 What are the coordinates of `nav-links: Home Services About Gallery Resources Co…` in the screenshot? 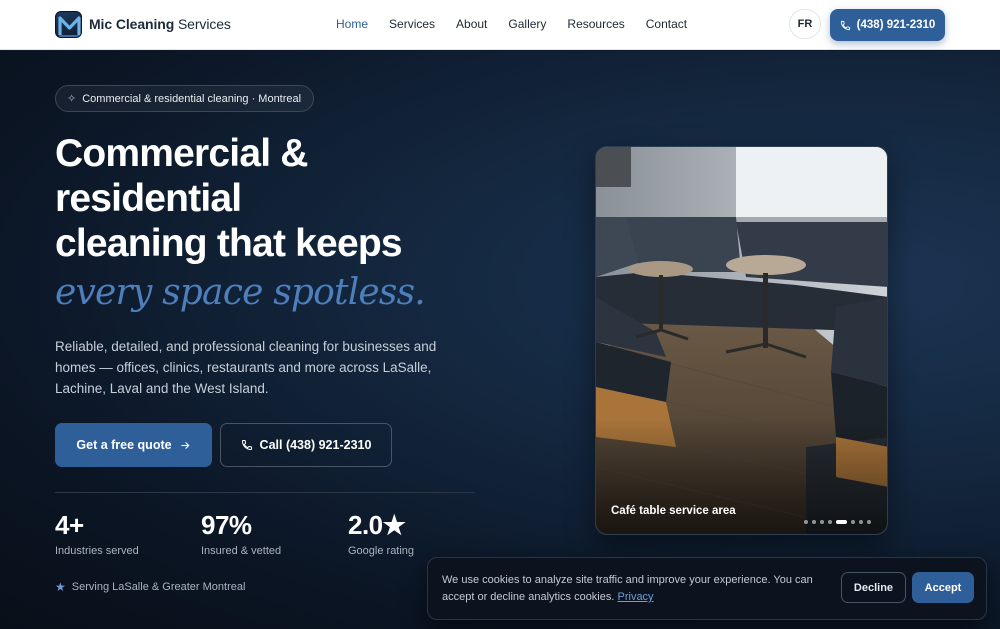 It's located at (522, 24).